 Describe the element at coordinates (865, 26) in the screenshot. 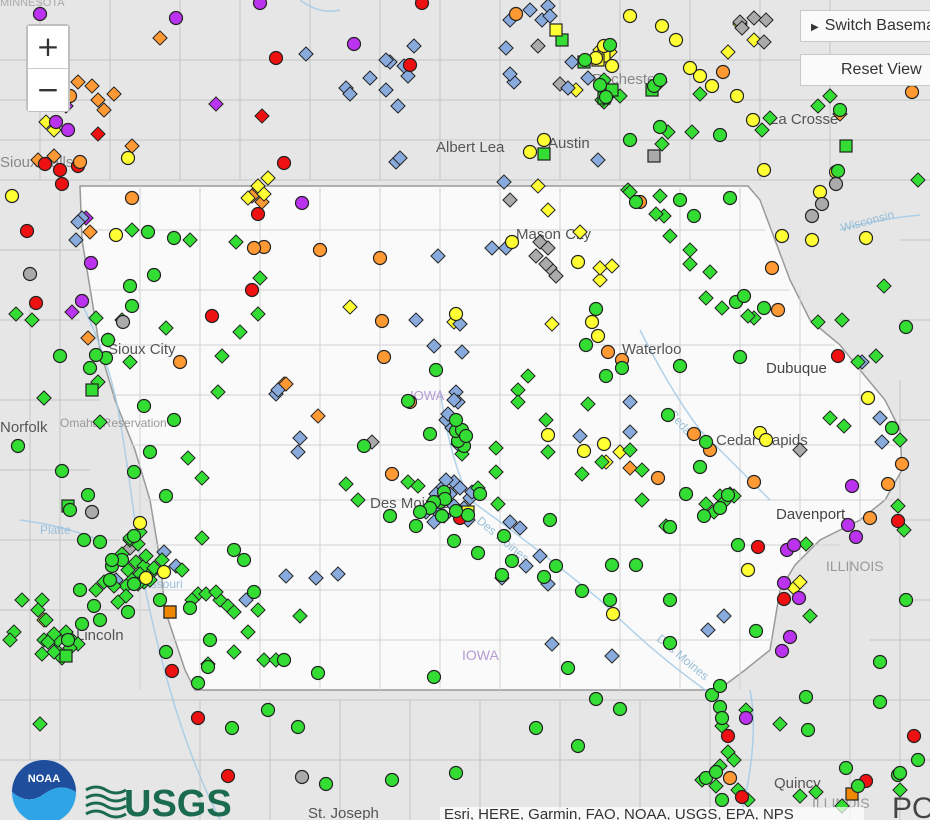

I see `switch-basemap-button: ▶ Switch Basemap` at that location.